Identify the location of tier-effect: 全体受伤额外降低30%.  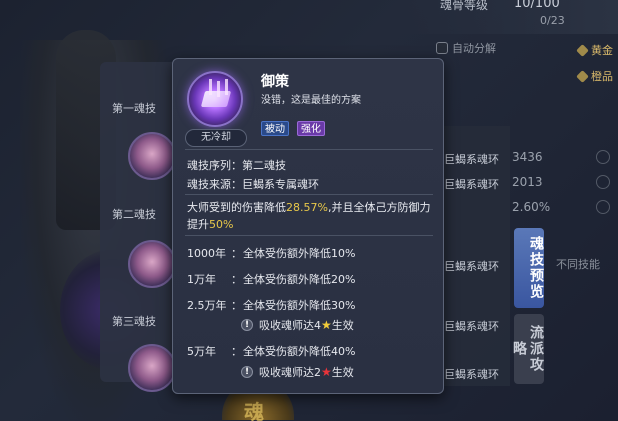
(299, 305).